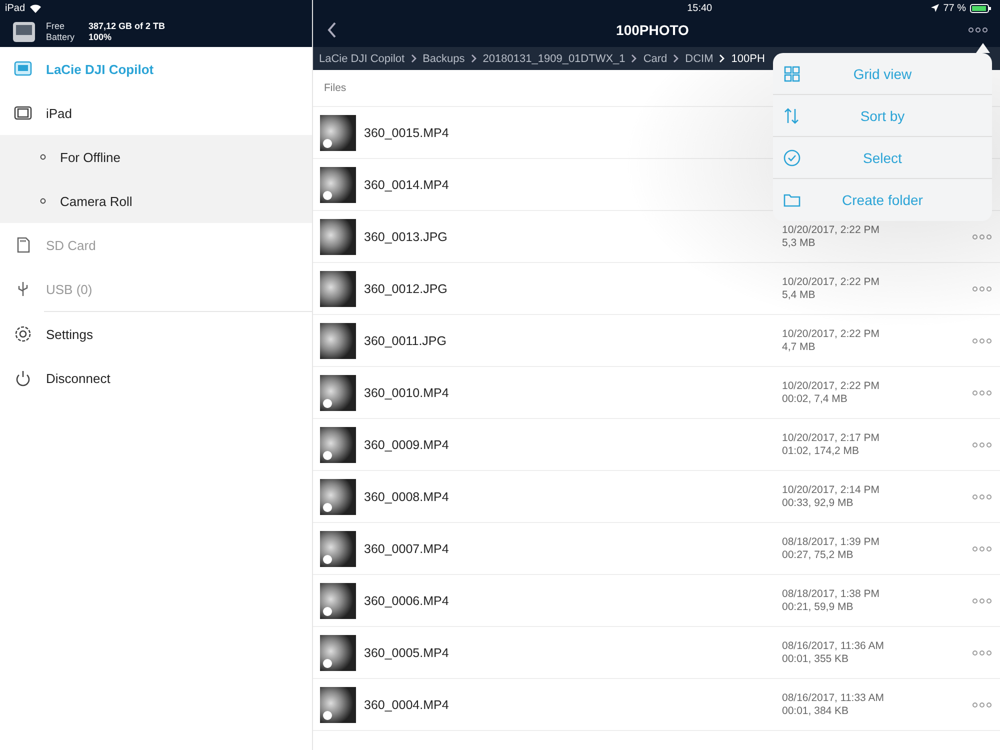 The width and height of the screenshot is (1000, 750). What do you see at coordinates (655, 58) in the screenshot?
I see `breadcrumb-link: Card` at bounding box center [655, 58].